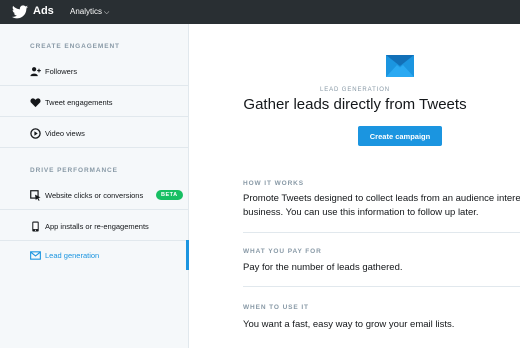 The image size is (520, 348). What do you see at coordinates (282, 251) in the screenshot?
I see `what-you-pay-for-heading: WHAT YOU PAY FOR` at bounding box center [282, 251].